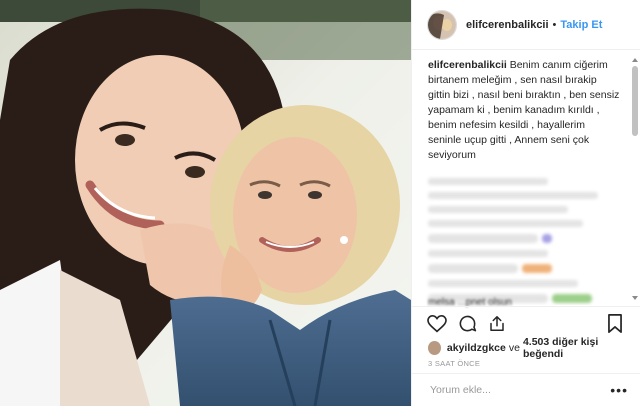  I want to click on caption-username: elifcerenbalikcii, so click(467, 65).